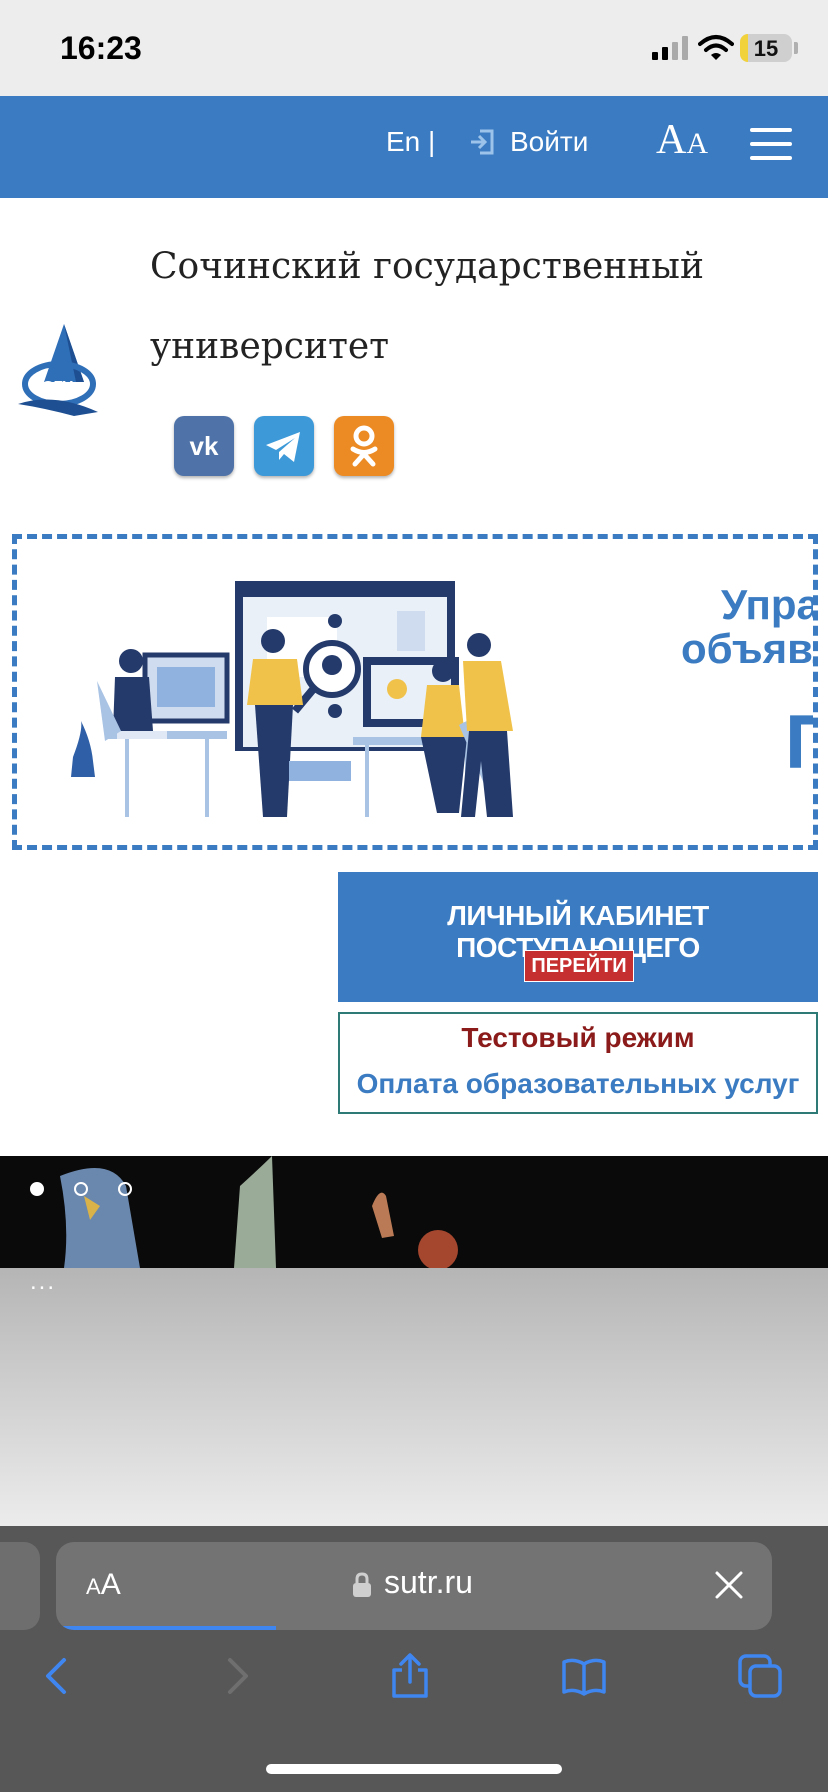  Describe the element at coordinates (57, 370) in the screenshot. I see `university-logo: СГУ` at that location.